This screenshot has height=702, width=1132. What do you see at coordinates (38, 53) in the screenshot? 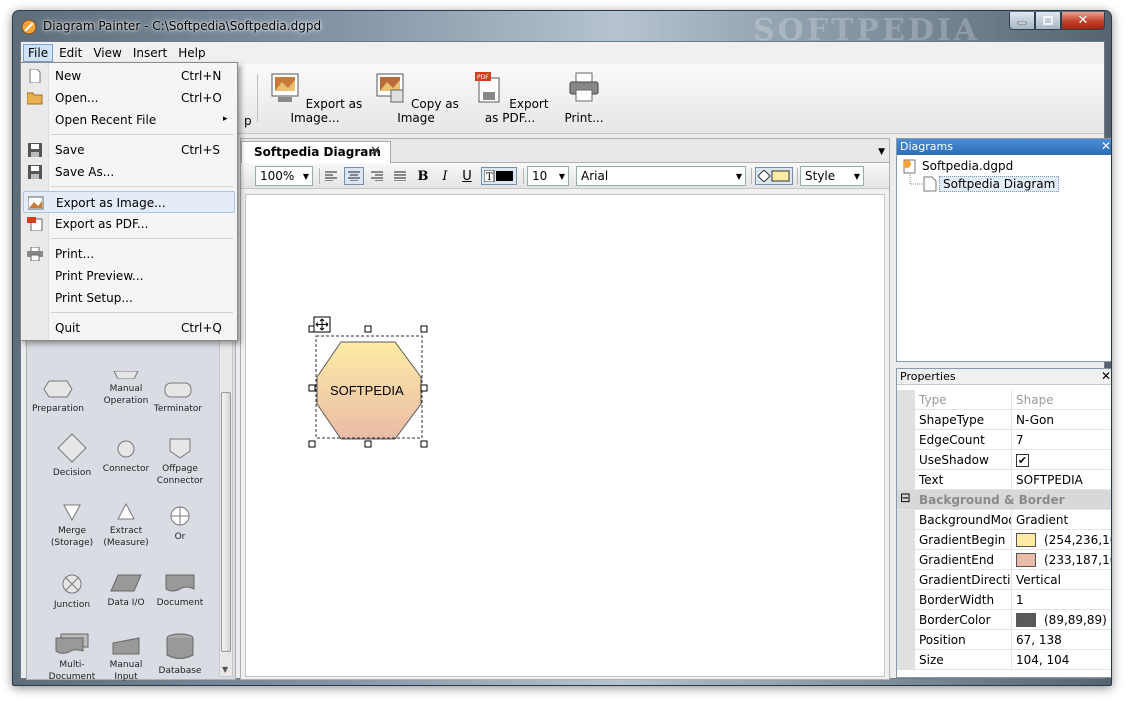
I see `menu-file: File` at bounding box center [38, 53].